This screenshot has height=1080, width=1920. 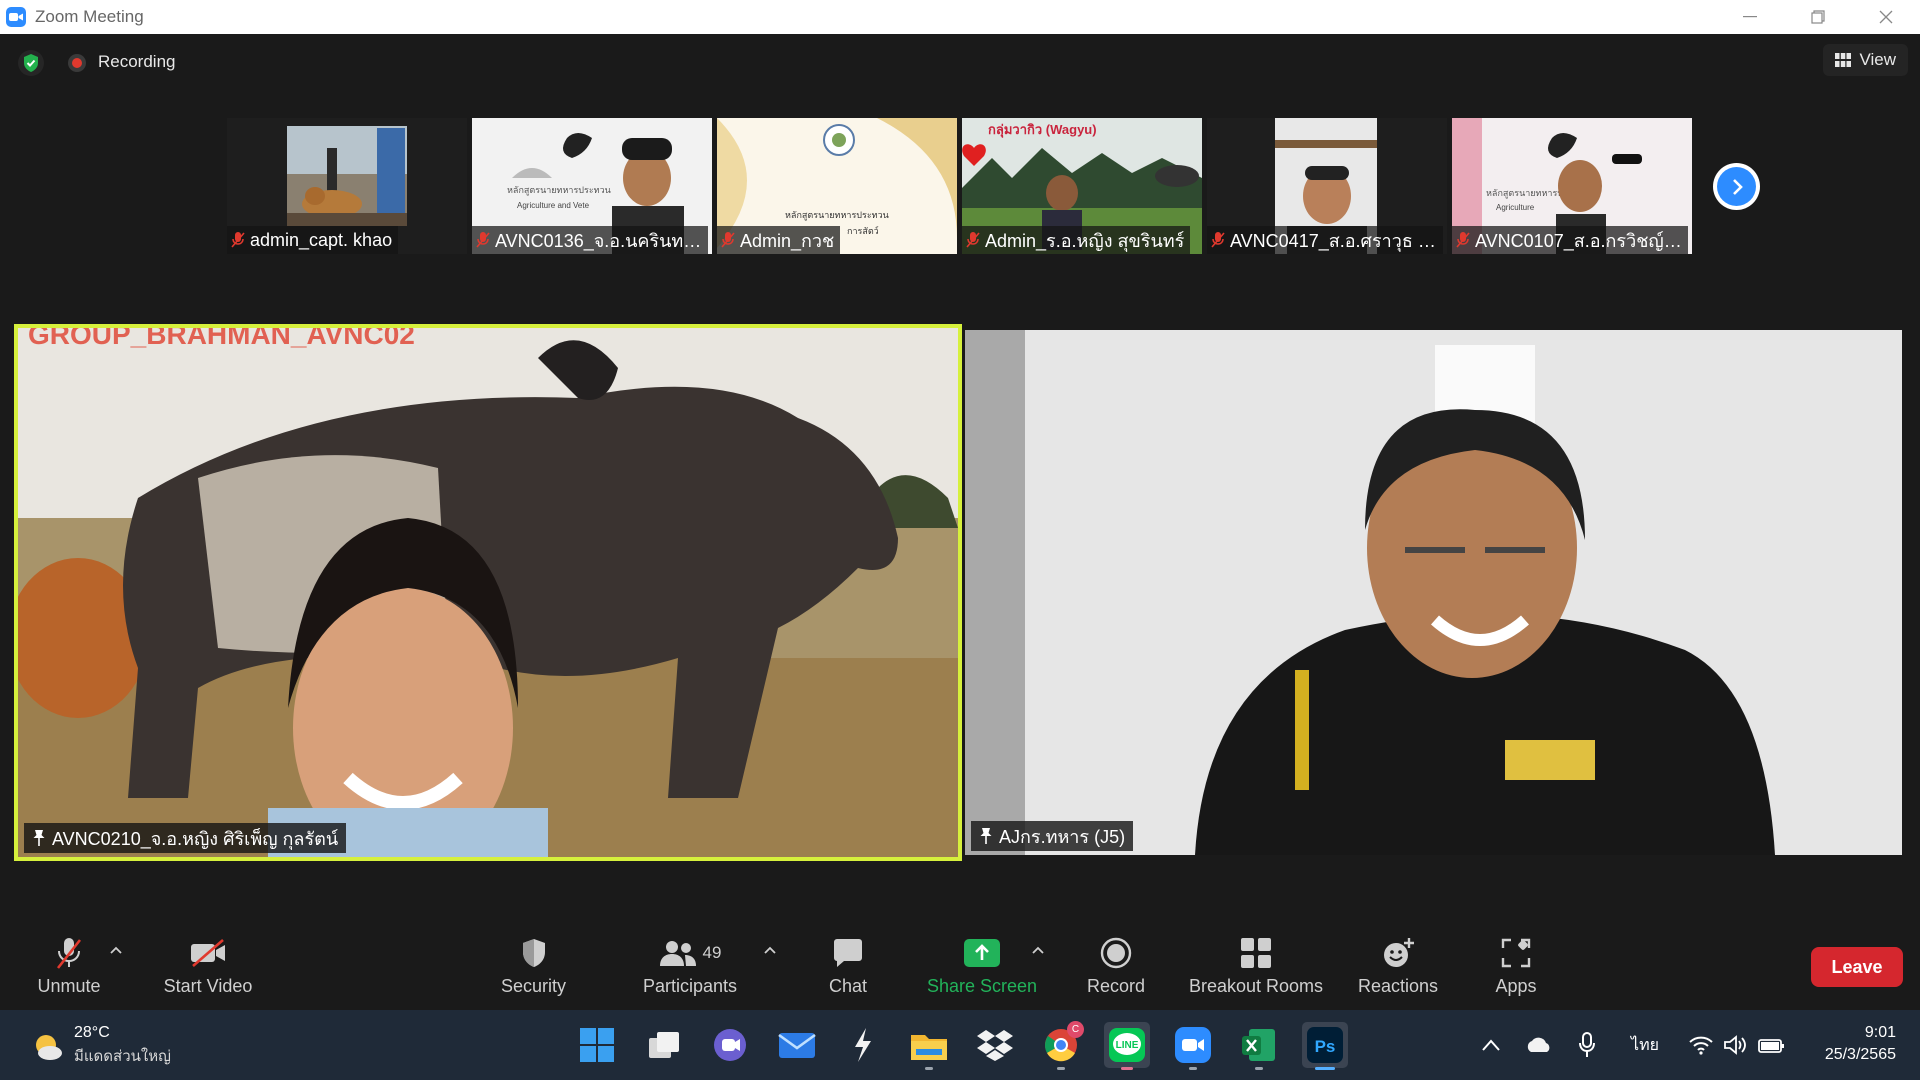 What do you see at coordinates (797, 1045) in the screenshot?
I see `mail-icon` at bounding box center [797, 1045].